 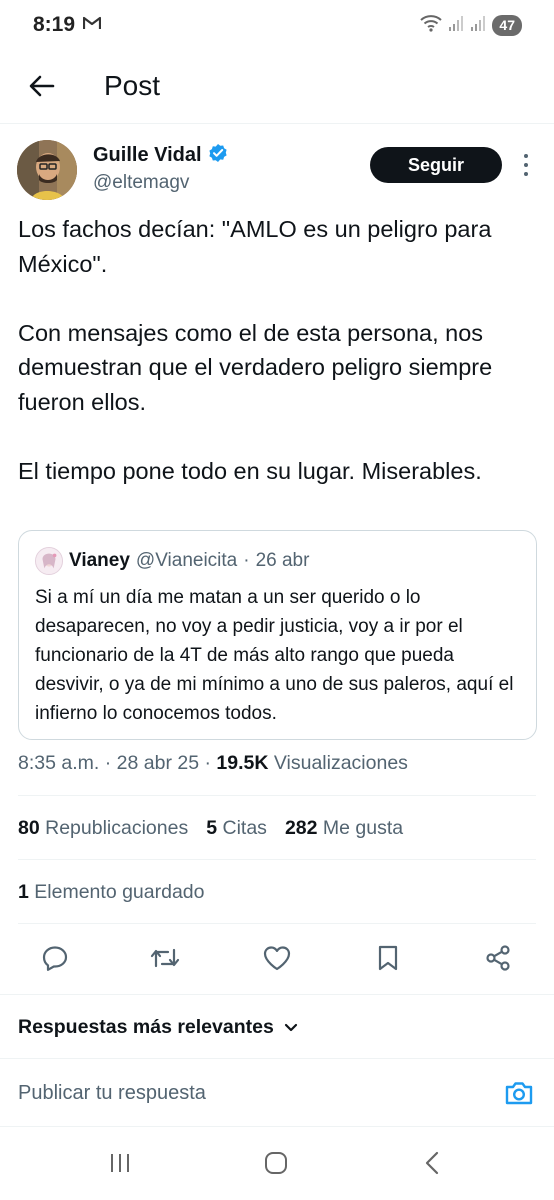 I want to click on share-icon, so click(x=498, y=960).